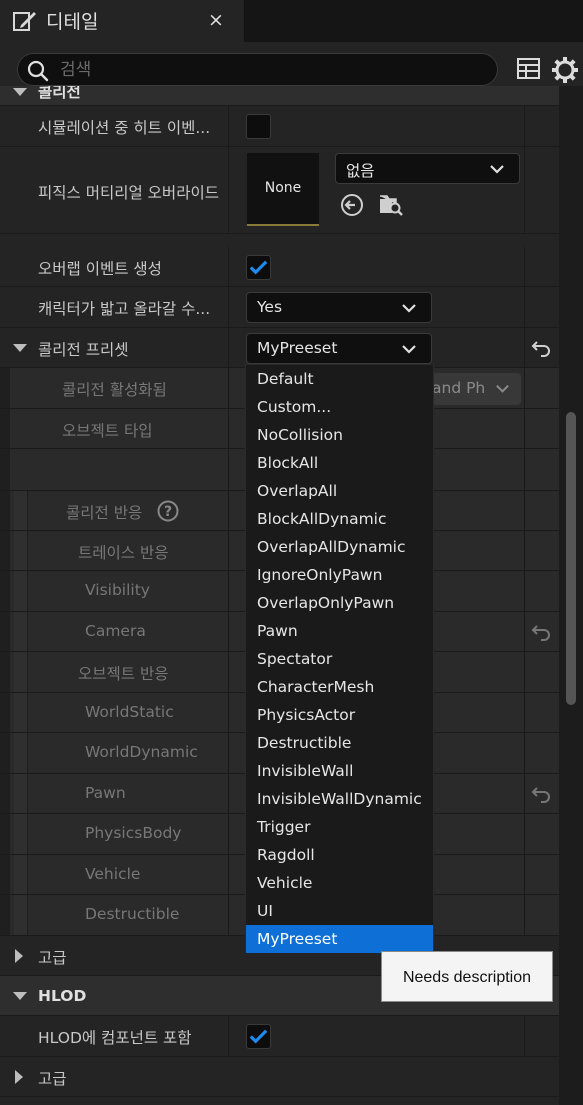  What do you see at coordinates (339, 307) in the screenshot?
I see `can-step-up-combo: Yes` at bounding box center [339, 307].